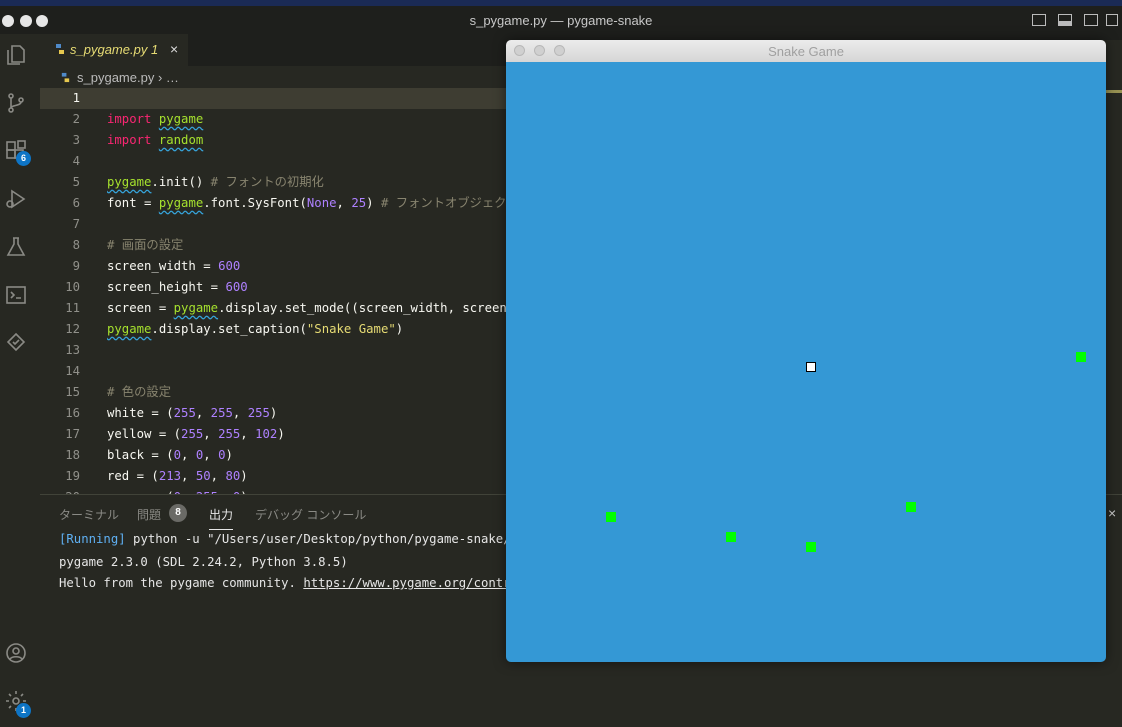 The width and height of the screenshot is (1122, 727). Describe the element at coordinates (1091, 20) in the screenshot. I see `toggle-secondary-sidebar-icon` at that location.